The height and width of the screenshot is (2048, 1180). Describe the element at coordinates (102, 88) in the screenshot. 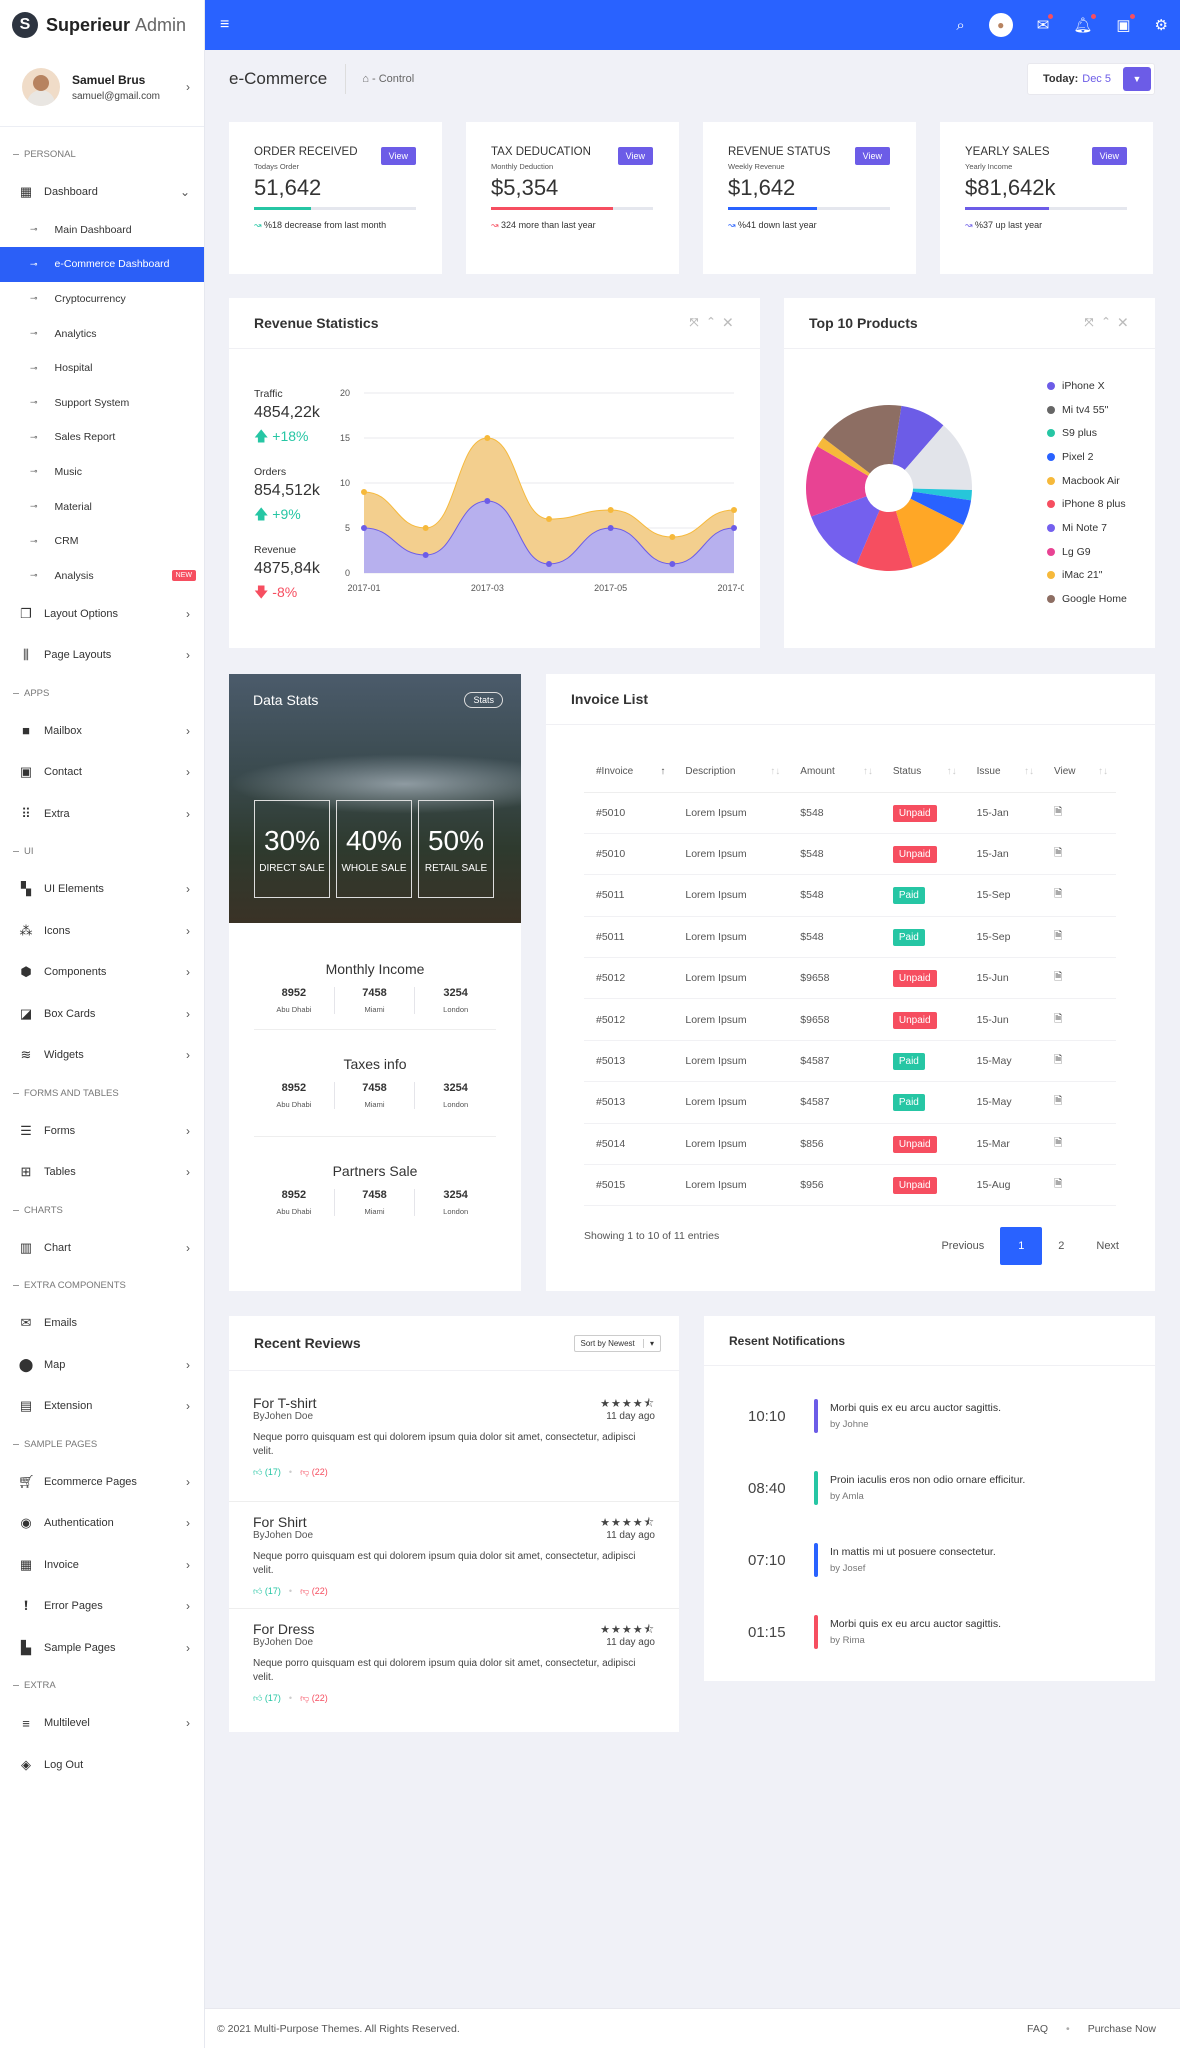

I see `user-panel: Samuel Brus samuel@gmail.com ›` at that location.